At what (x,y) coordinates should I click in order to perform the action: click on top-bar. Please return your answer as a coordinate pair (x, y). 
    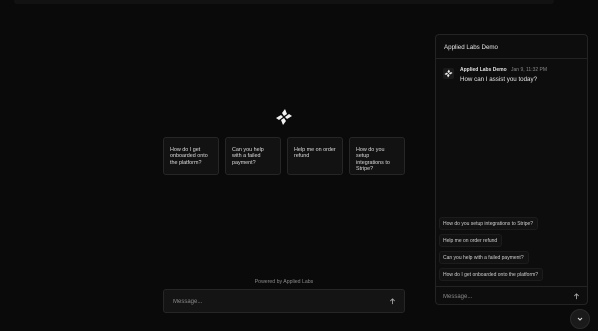
    Looking at the image, I should click on (284, 2).